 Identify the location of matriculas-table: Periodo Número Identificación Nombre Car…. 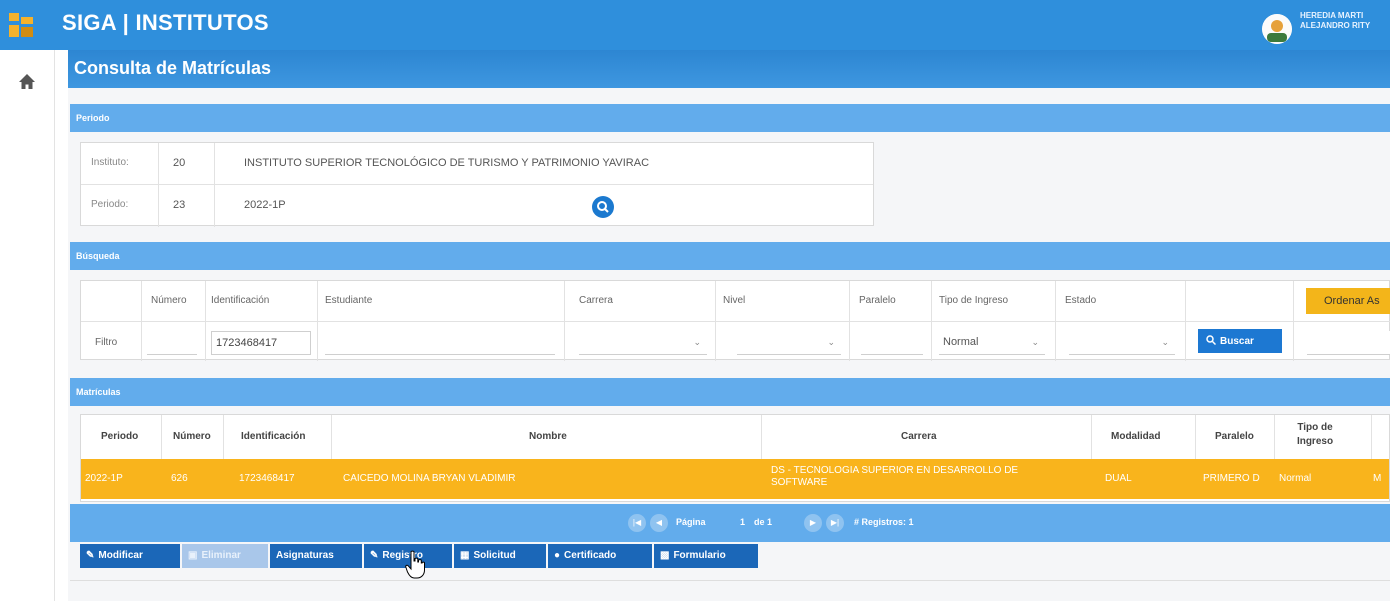
(735, 458).